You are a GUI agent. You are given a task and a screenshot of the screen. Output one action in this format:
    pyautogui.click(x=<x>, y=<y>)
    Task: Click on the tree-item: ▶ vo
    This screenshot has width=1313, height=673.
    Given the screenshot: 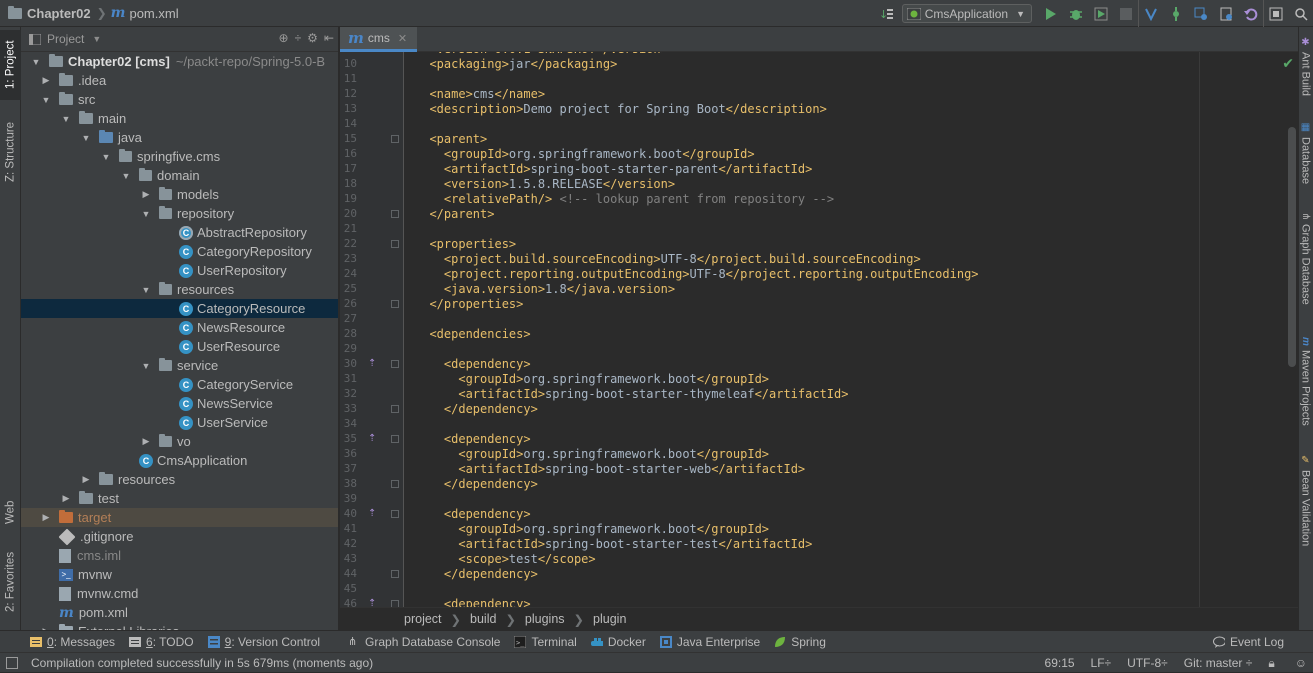 What is the action you would take?
    pyautogui.click(x=179, y=441)
    